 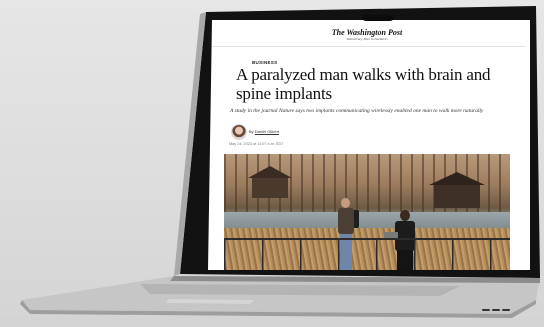 I want to click on photo-house-right, so click(x=457, y=190).